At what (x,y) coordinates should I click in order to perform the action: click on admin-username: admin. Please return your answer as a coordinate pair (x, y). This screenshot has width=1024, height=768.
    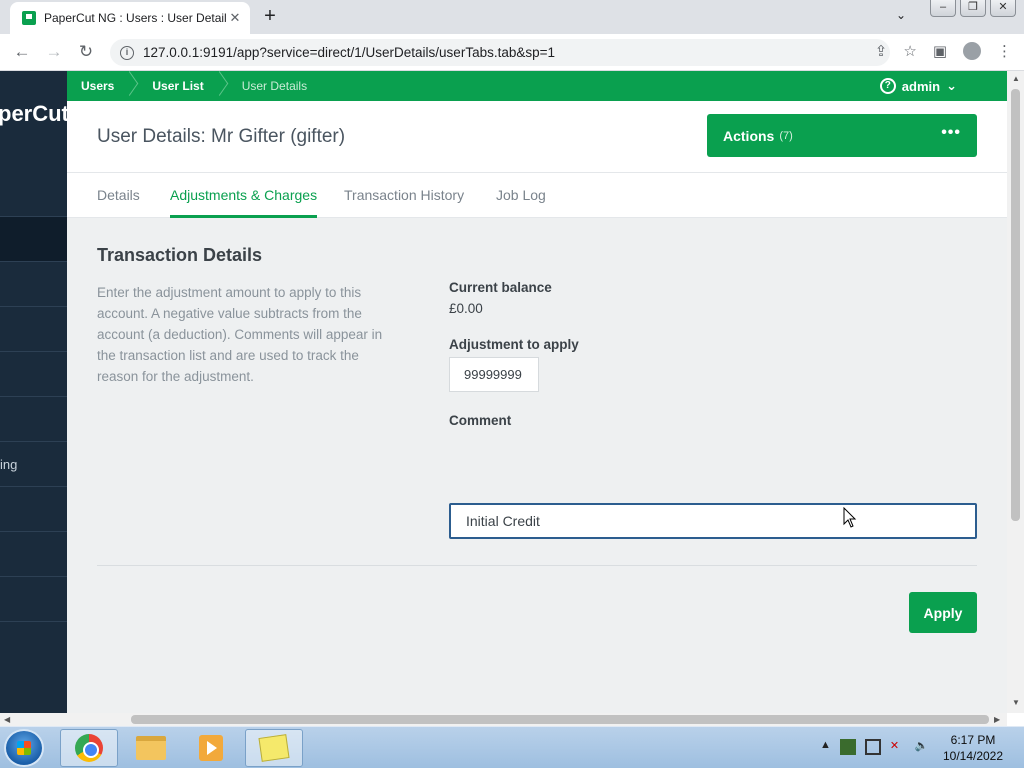
    Looking at the image, I should click on (921, 86).